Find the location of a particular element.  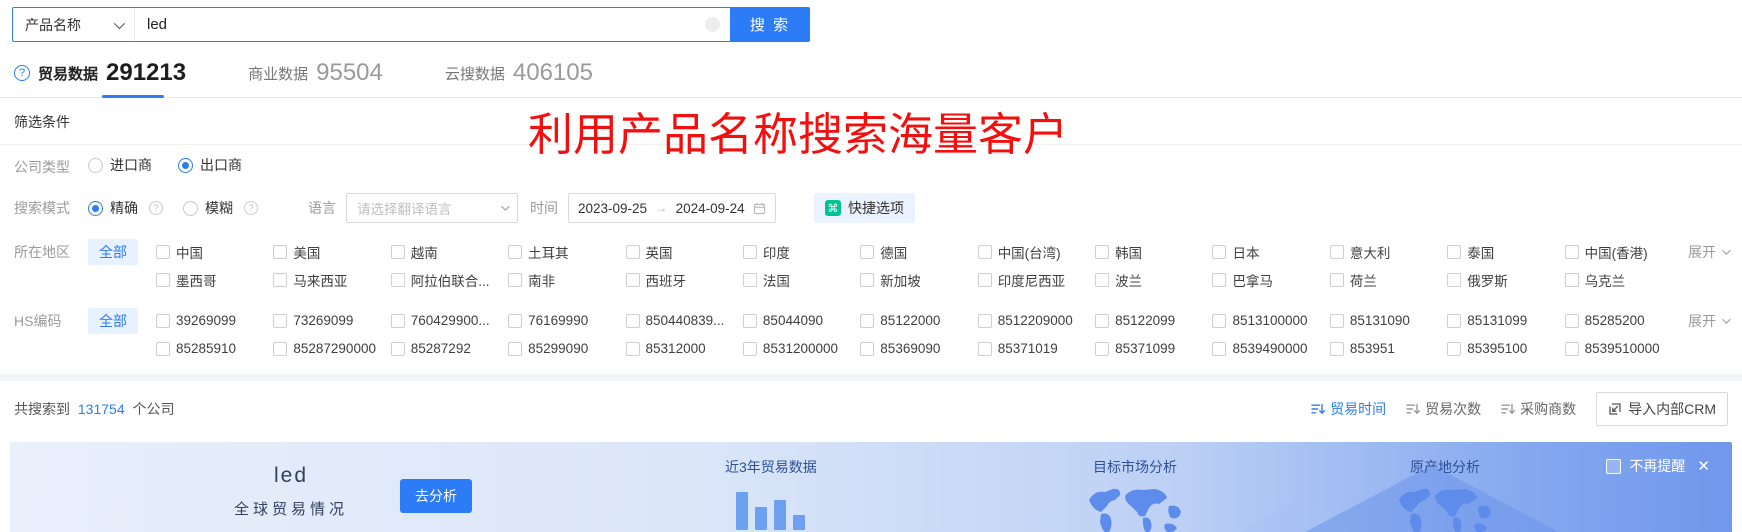

hs-code-checkbox-item: 85122099 is located at coordinates (1151, 320).